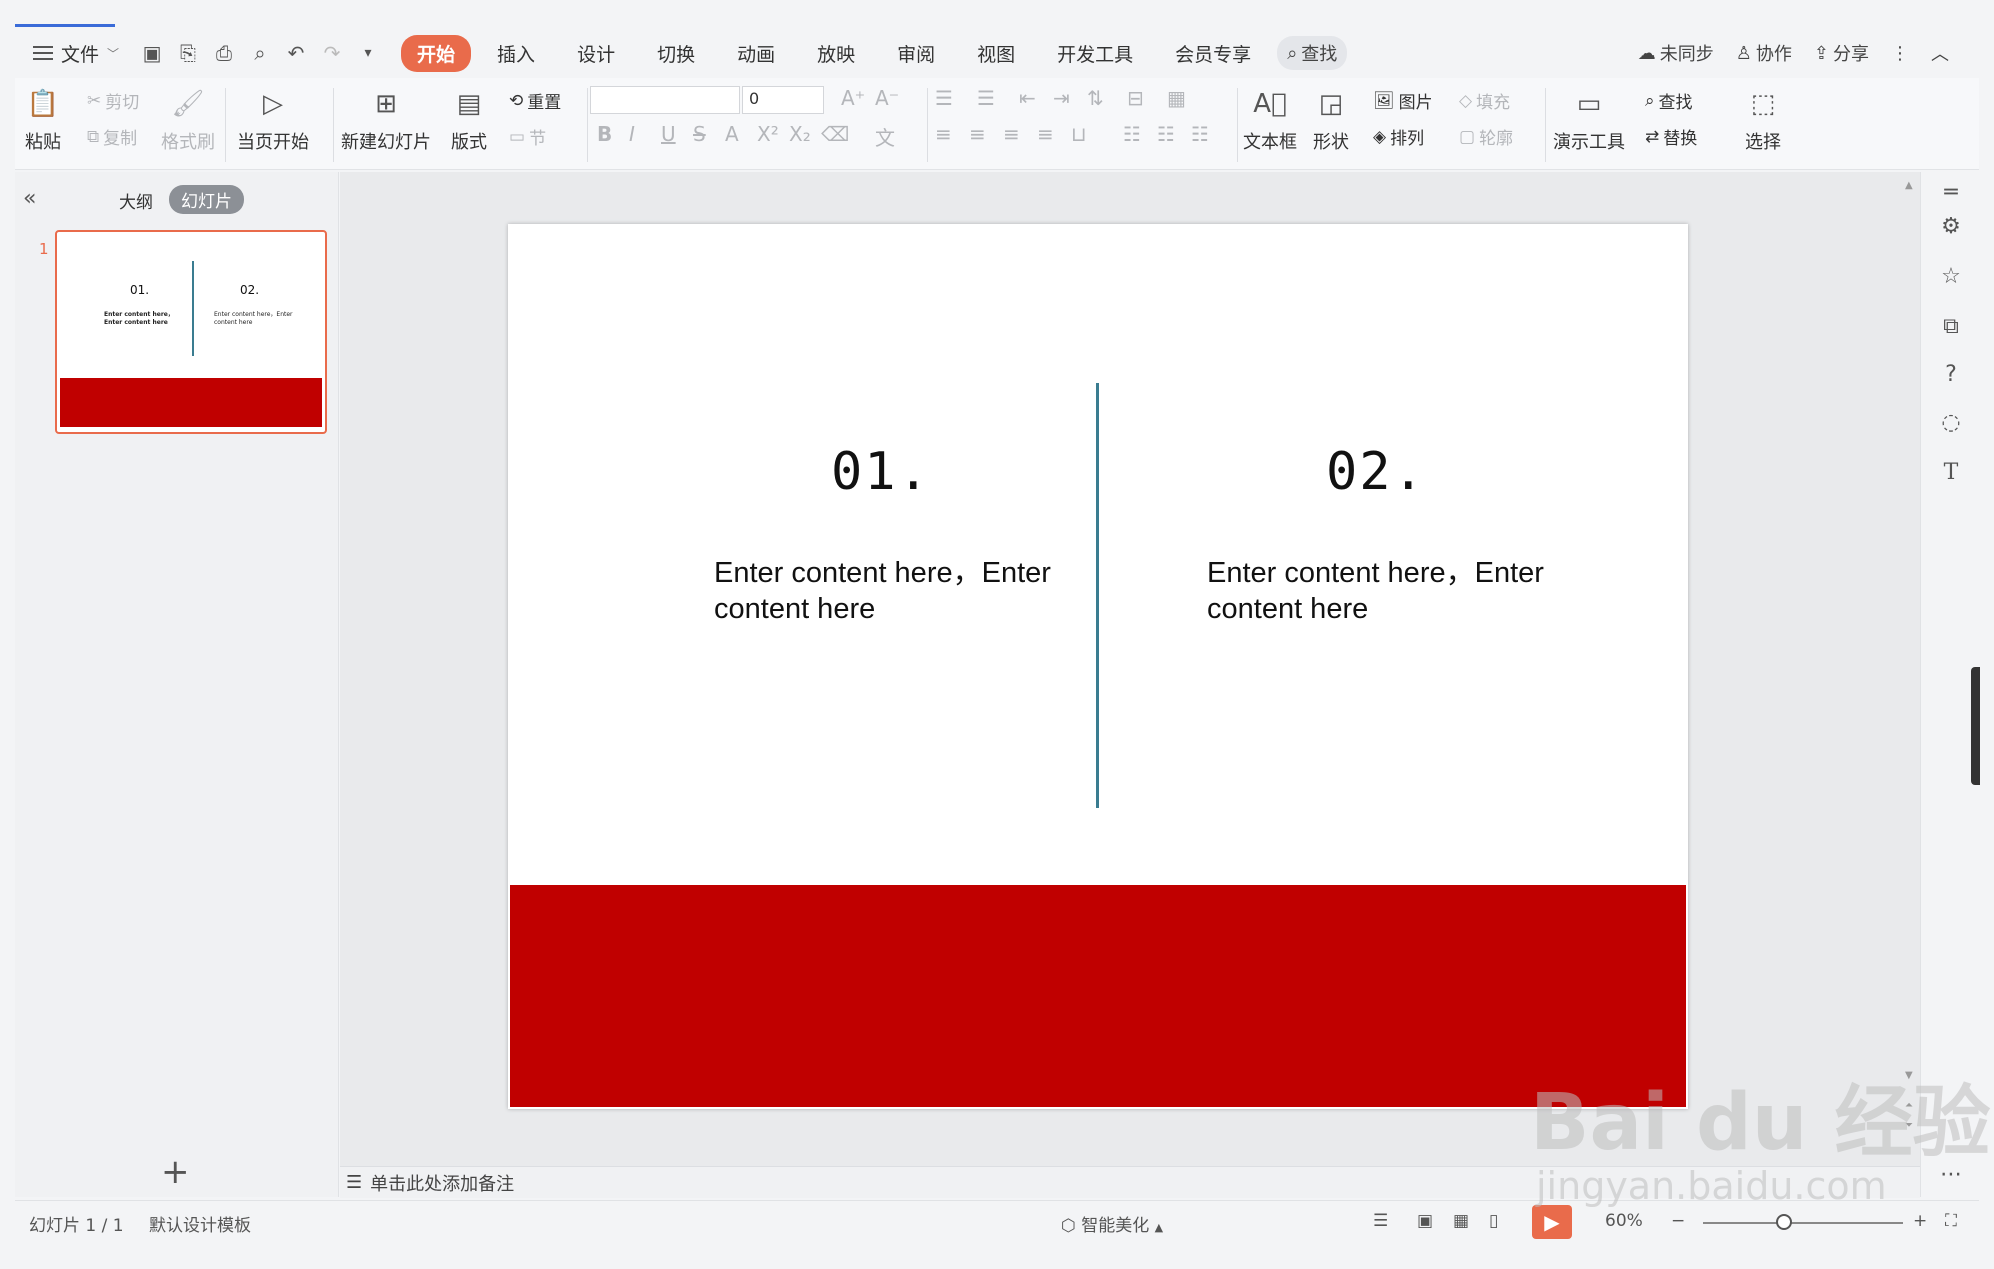 The width and height of the screenshot is (1994, 1269). What do you see at coordinates (1312, 53) in the screenshot?
I see `search-tab: ⌕ 查找` at bounding box center [1312, 53].